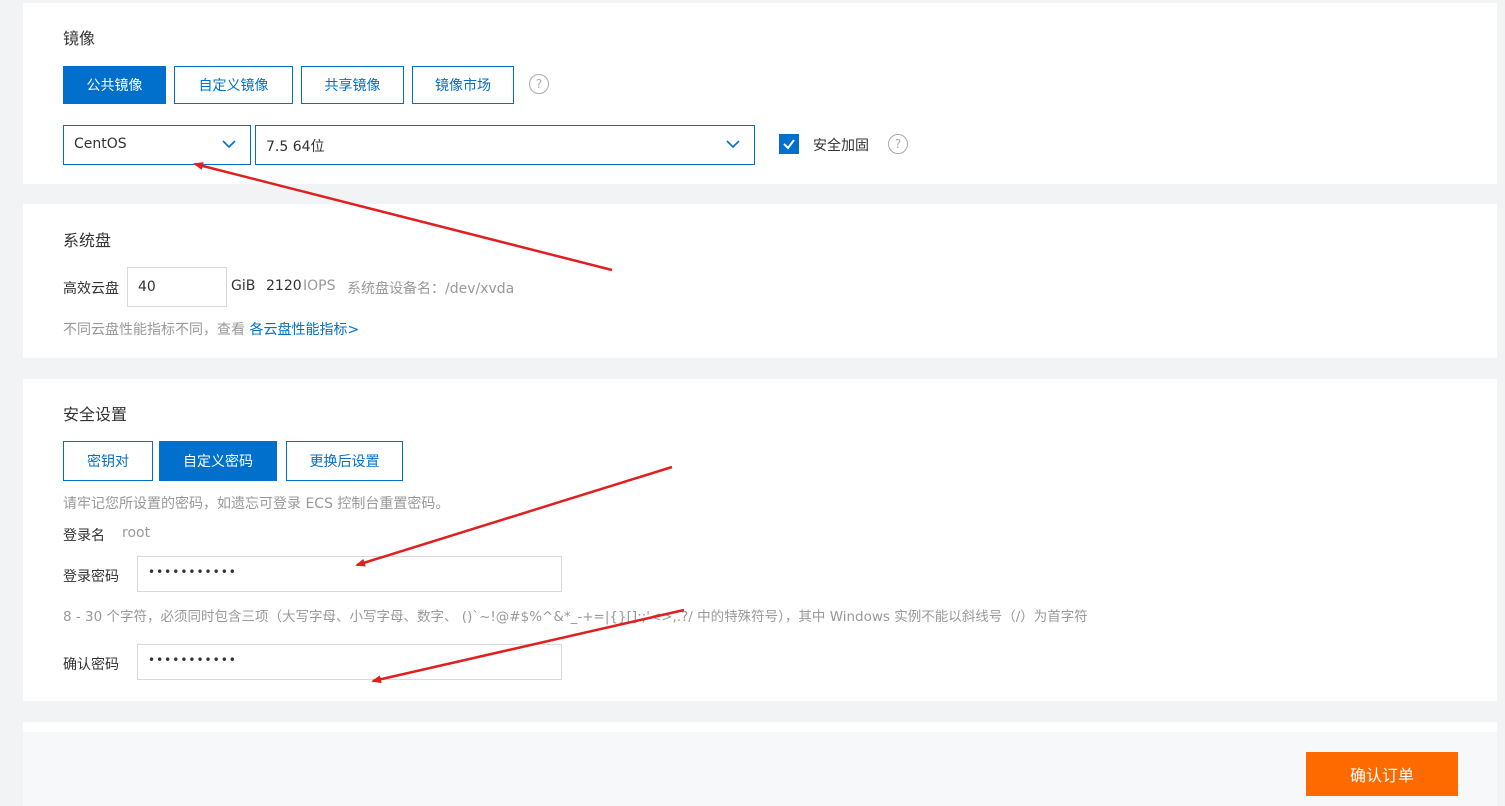  Describe the element at coordinates (147, 287) in the screenshot. I see `disk-size-value: 40` at that location.